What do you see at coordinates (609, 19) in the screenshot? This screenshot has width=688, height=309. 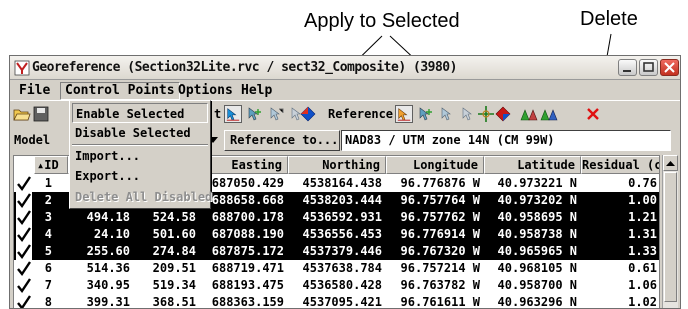 I see `delete-callout: Delete` at bounding box center [609, 19].